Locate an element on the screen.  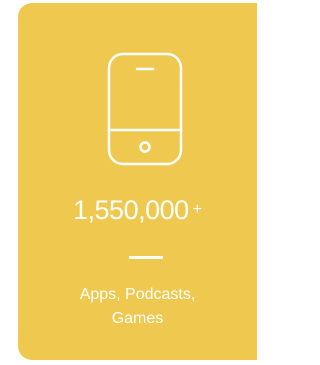
smartphone-icon is located at coordinates (145, 109).